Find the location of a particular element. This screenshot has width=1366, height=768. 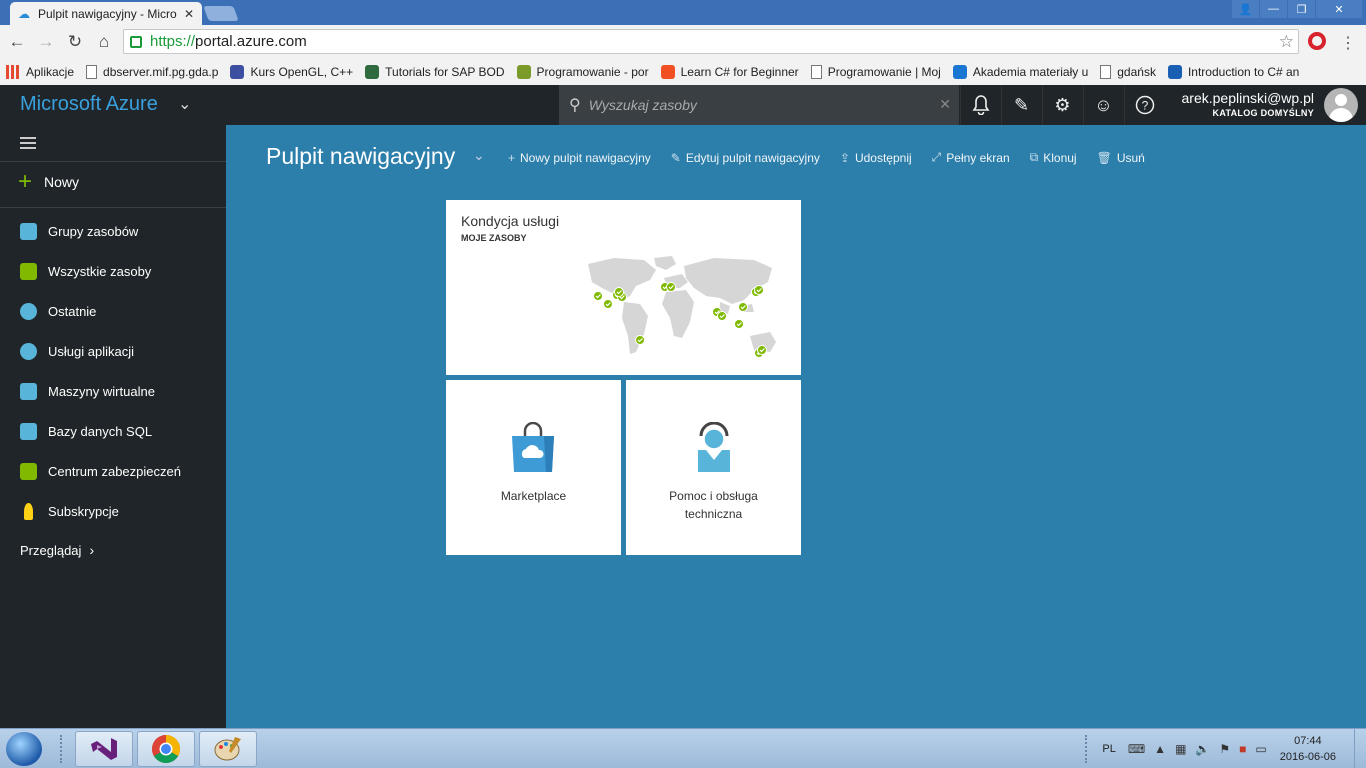

onedrive-icon is located at coordinates (959, 71).